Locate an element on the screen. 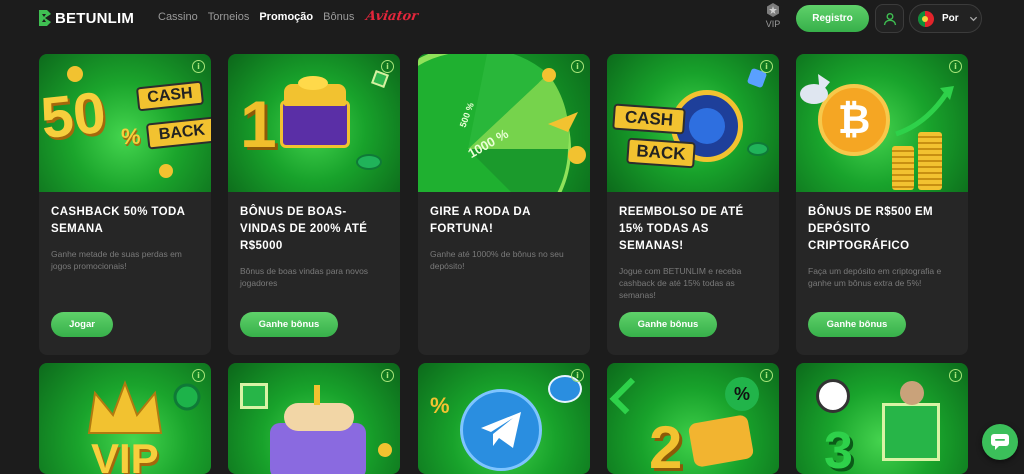 The width and height of the screenshot is (1024, 474). vip-link: VIP is located at coordinates (773, 16).